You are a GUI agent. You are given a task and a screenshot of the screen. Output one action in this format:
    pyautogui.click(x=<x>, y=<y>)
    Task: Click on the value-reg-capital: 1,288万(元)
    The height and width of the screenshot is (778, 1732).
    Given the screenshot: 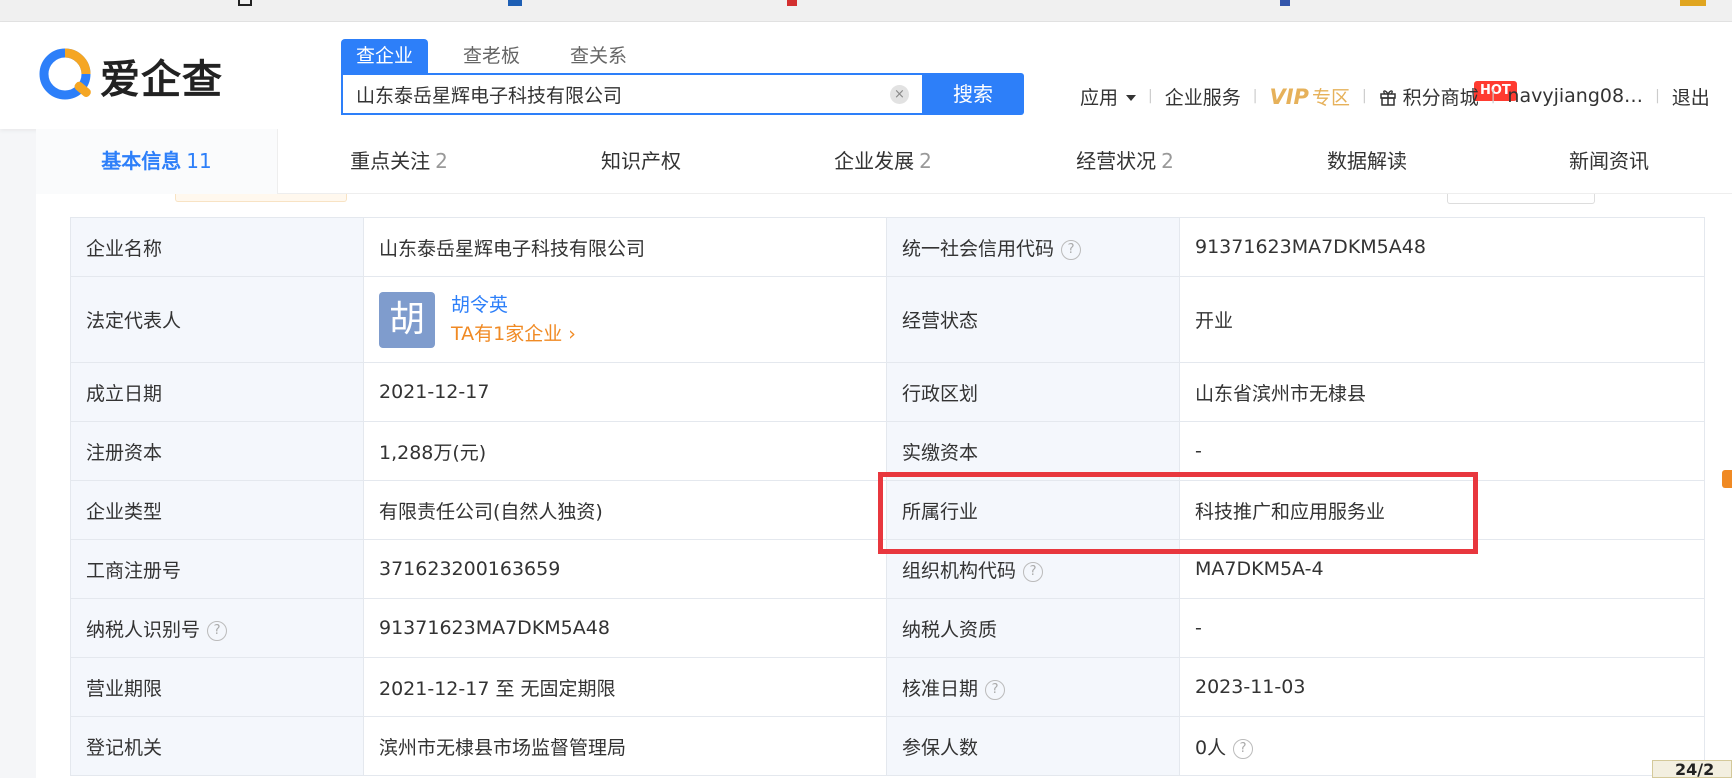 What is the action you would take?
    pyautogui.click(x=625, y=451)
    